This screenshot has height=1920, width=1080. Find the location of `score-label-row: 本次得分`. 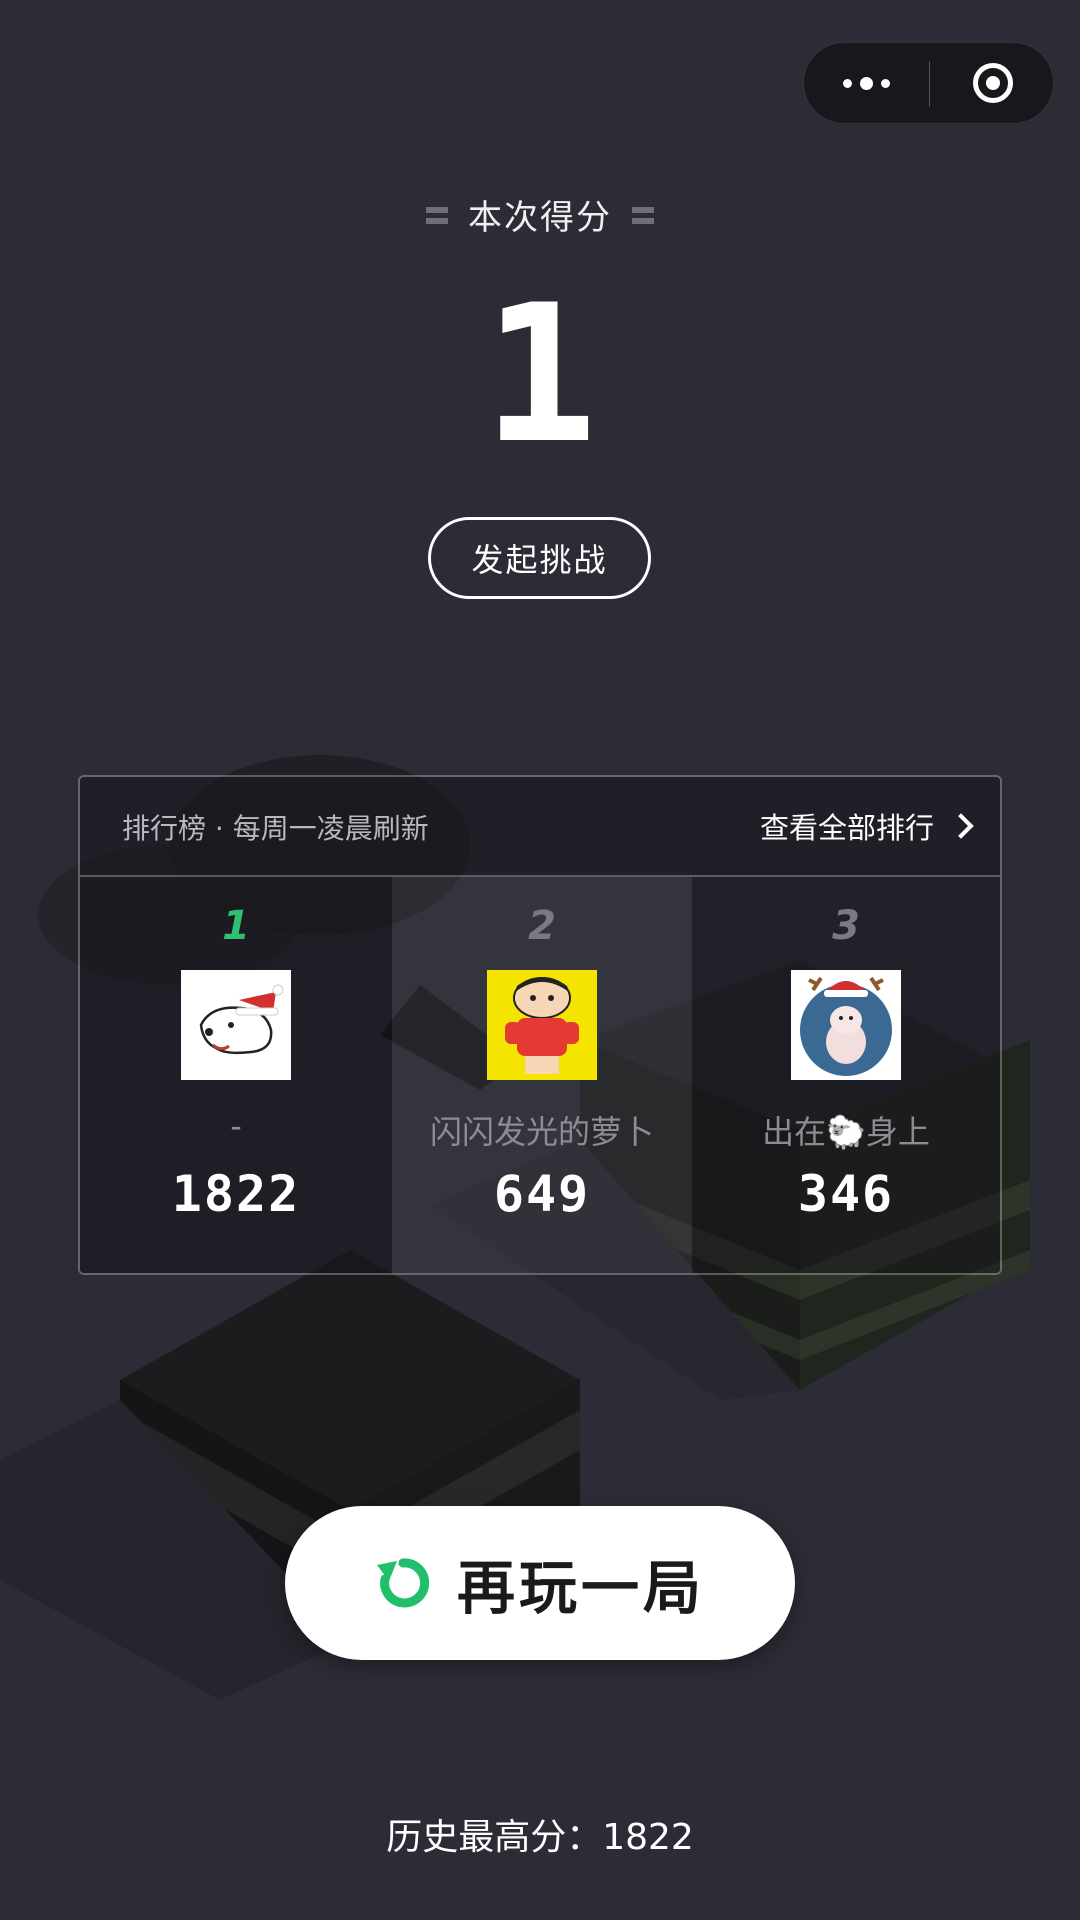

score-label-row: 本次得分 is located at coordinates (540, 214).